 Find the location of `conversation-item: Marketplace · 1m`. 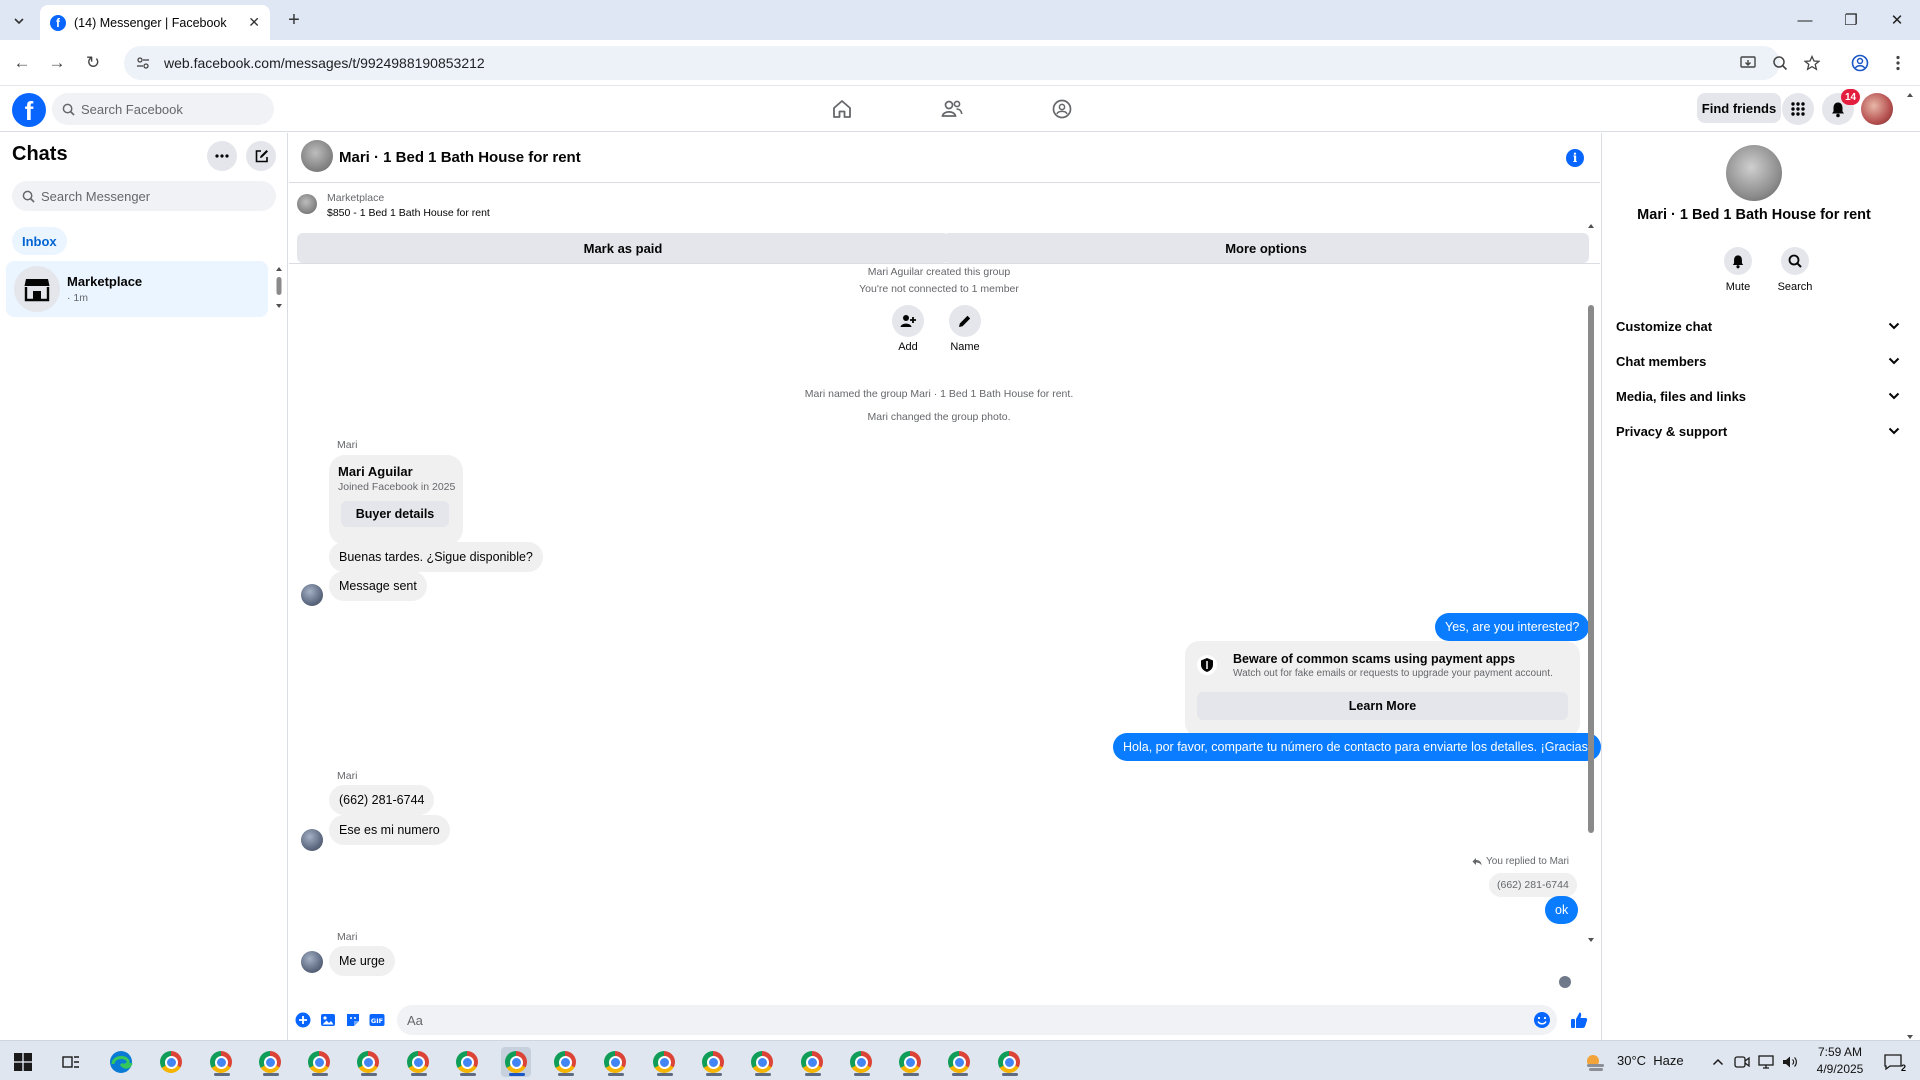

conversation-item: Marketplace · 1m is located at coordinates (137, 289).